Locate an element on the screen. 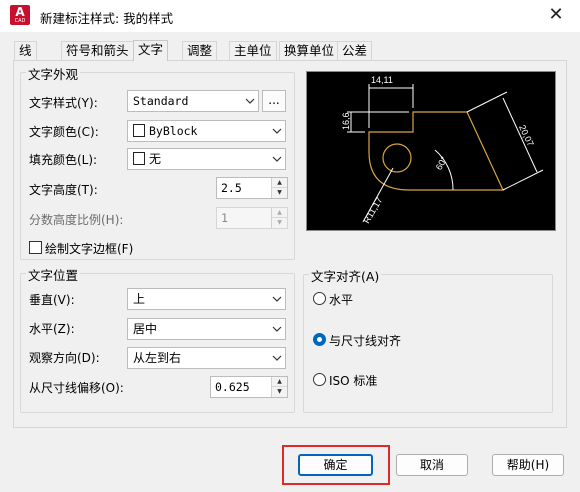 The width and height of the screenshot is (580, 492). text-height-spinner: 2.5 ▲ ▼ is located at coordinates (252, 188).